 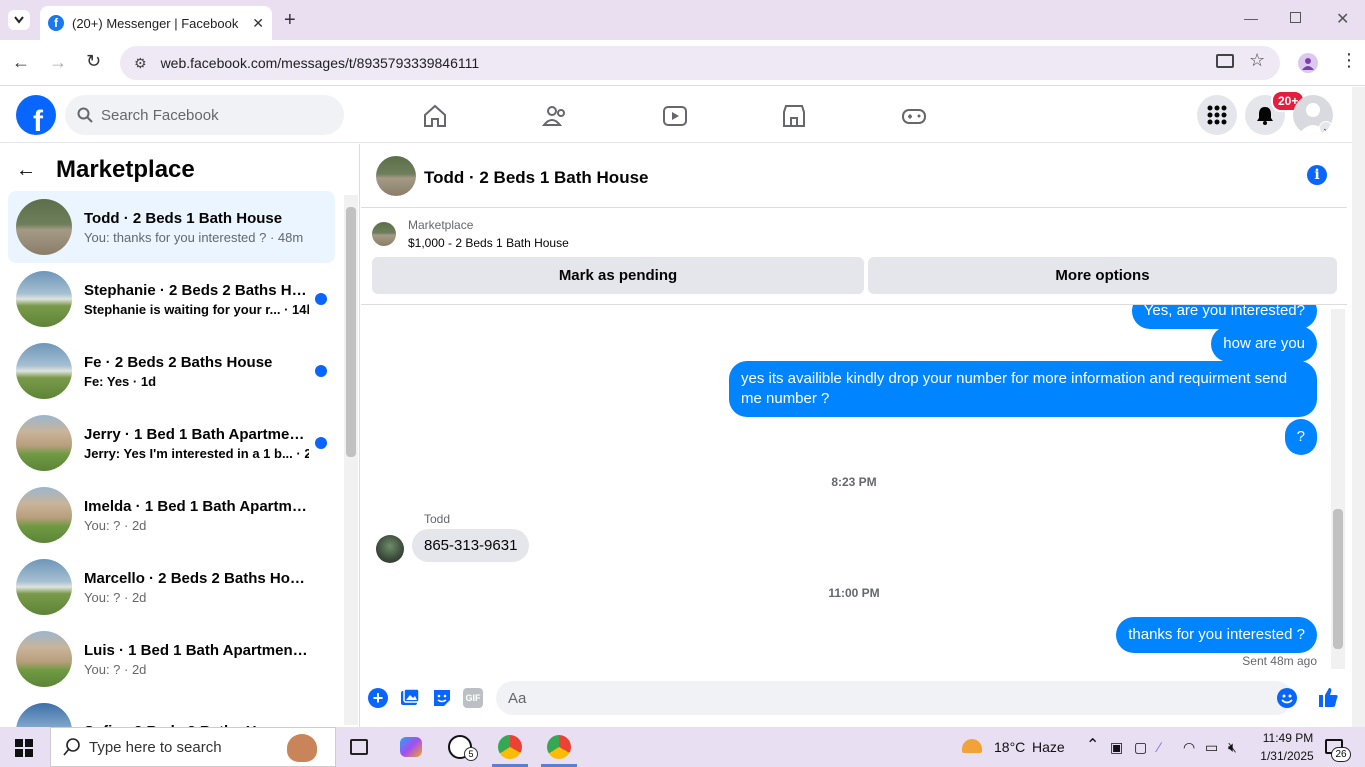 I want to click on search-icon, so click(x=71, y=747).